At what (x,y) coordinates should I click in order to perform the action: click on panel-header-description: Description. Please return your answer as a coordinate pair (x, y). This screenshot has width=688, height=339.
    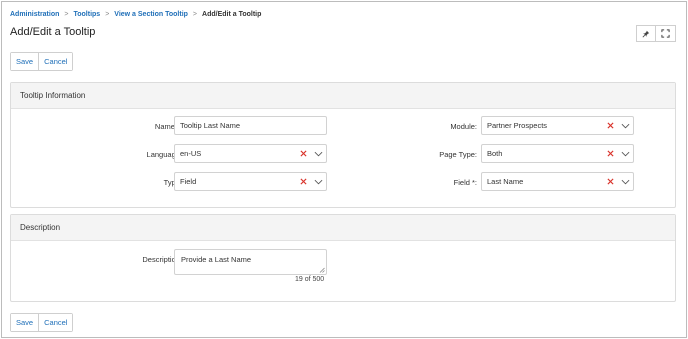
    Looking at the image, I should click on (343, 228).